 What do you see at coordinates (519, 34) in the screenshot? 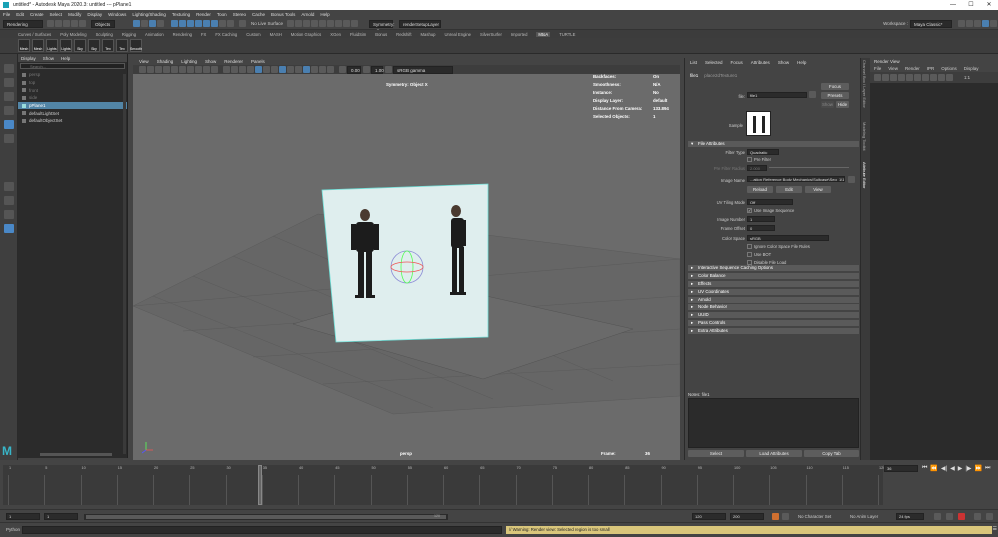
I see `shelf-tab-imported: Imported` at bounding box center [519, 34].